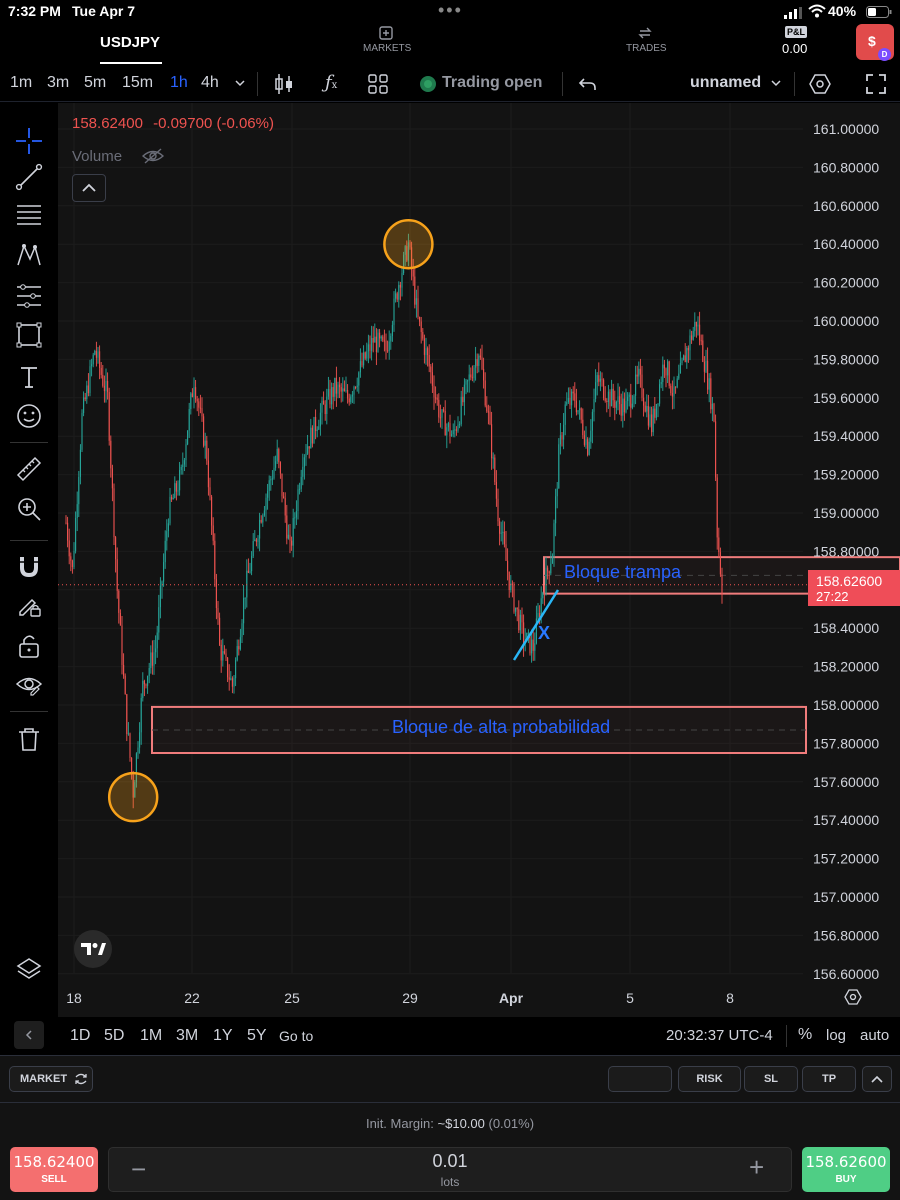  What do you see at coordinates (846, 935) in the screenshot?
I see `y-axis-tick: 156.80000` at bounding box center [846, 935].